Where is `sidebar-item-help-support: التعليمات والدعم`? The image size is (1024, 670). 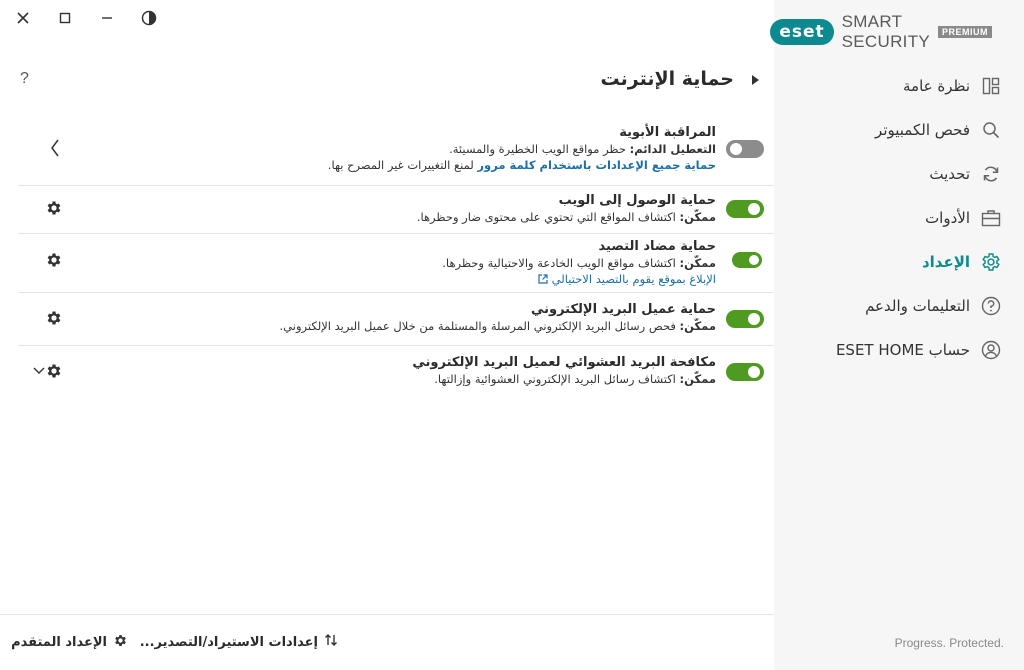
sidebar-item-help-support: التعليمات والدعم is located at coordinates (899, 306).